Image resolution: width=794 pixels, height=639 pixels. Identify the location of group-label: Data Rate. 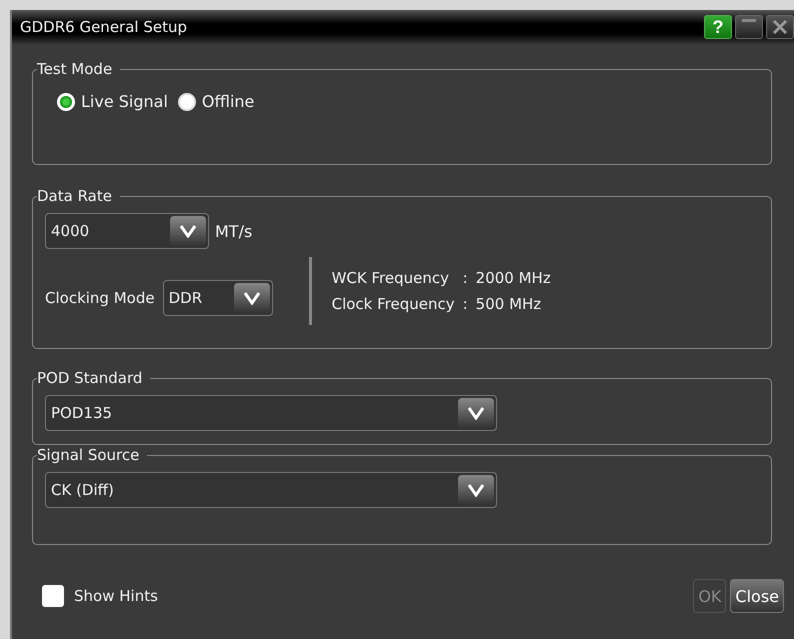
(75, 196).